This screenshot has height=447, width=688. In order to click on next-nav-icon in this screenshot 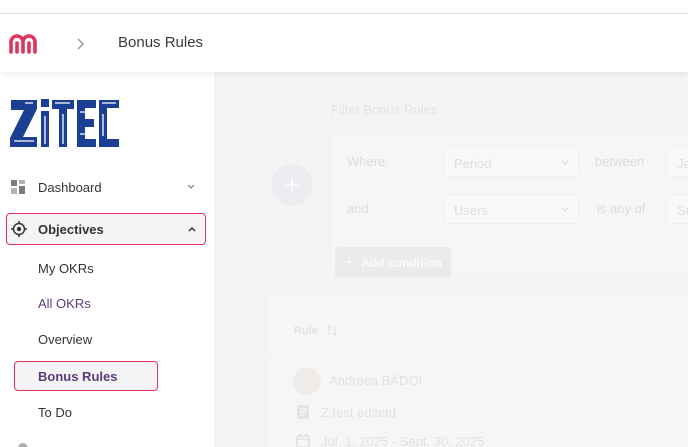, I will do `click(23, 445)`.